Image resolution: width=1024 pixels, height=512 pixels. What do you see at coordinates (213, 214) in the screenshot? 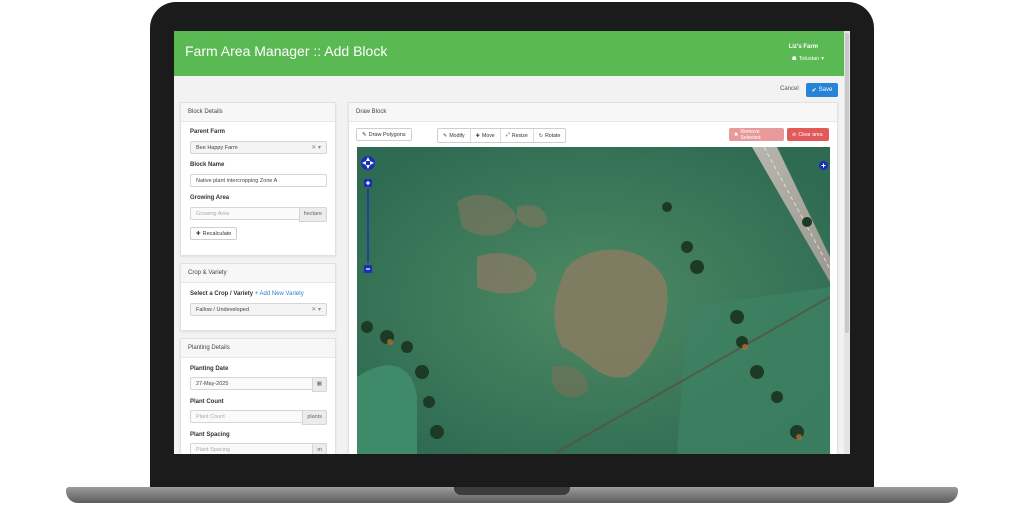
I see `growing-area-placeholder: Growing Area` at bounding box center [213, 214].